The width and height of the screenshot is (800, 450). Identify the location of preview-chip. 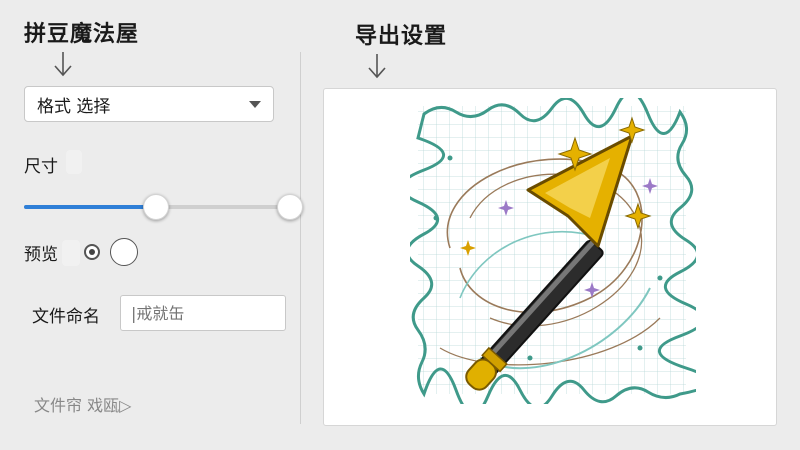
(71, 253).